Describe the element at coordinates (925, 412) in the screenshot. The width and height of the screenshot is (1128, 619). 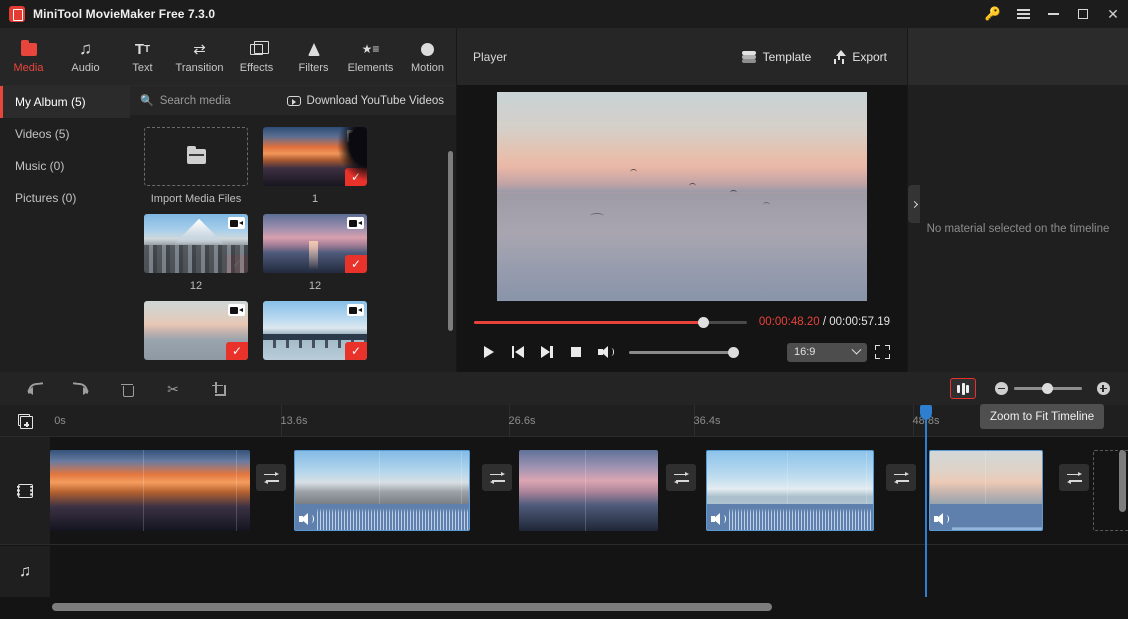
I see `playhead-handle` at that location.